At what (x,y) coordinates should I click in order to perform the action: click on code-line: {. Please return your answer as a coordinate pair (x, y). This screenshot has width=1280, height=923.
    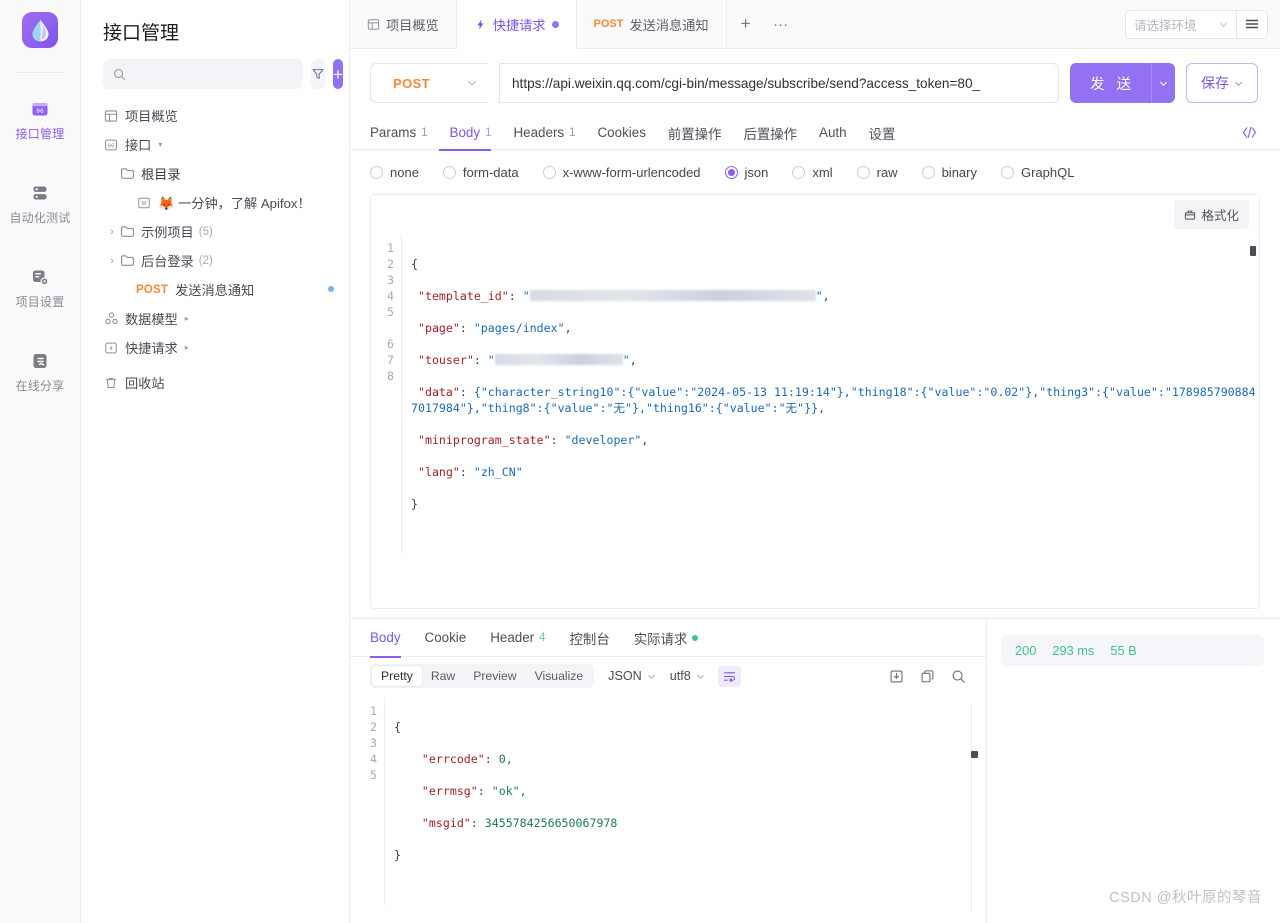
    Looking at the image, I should click on (690, 727).